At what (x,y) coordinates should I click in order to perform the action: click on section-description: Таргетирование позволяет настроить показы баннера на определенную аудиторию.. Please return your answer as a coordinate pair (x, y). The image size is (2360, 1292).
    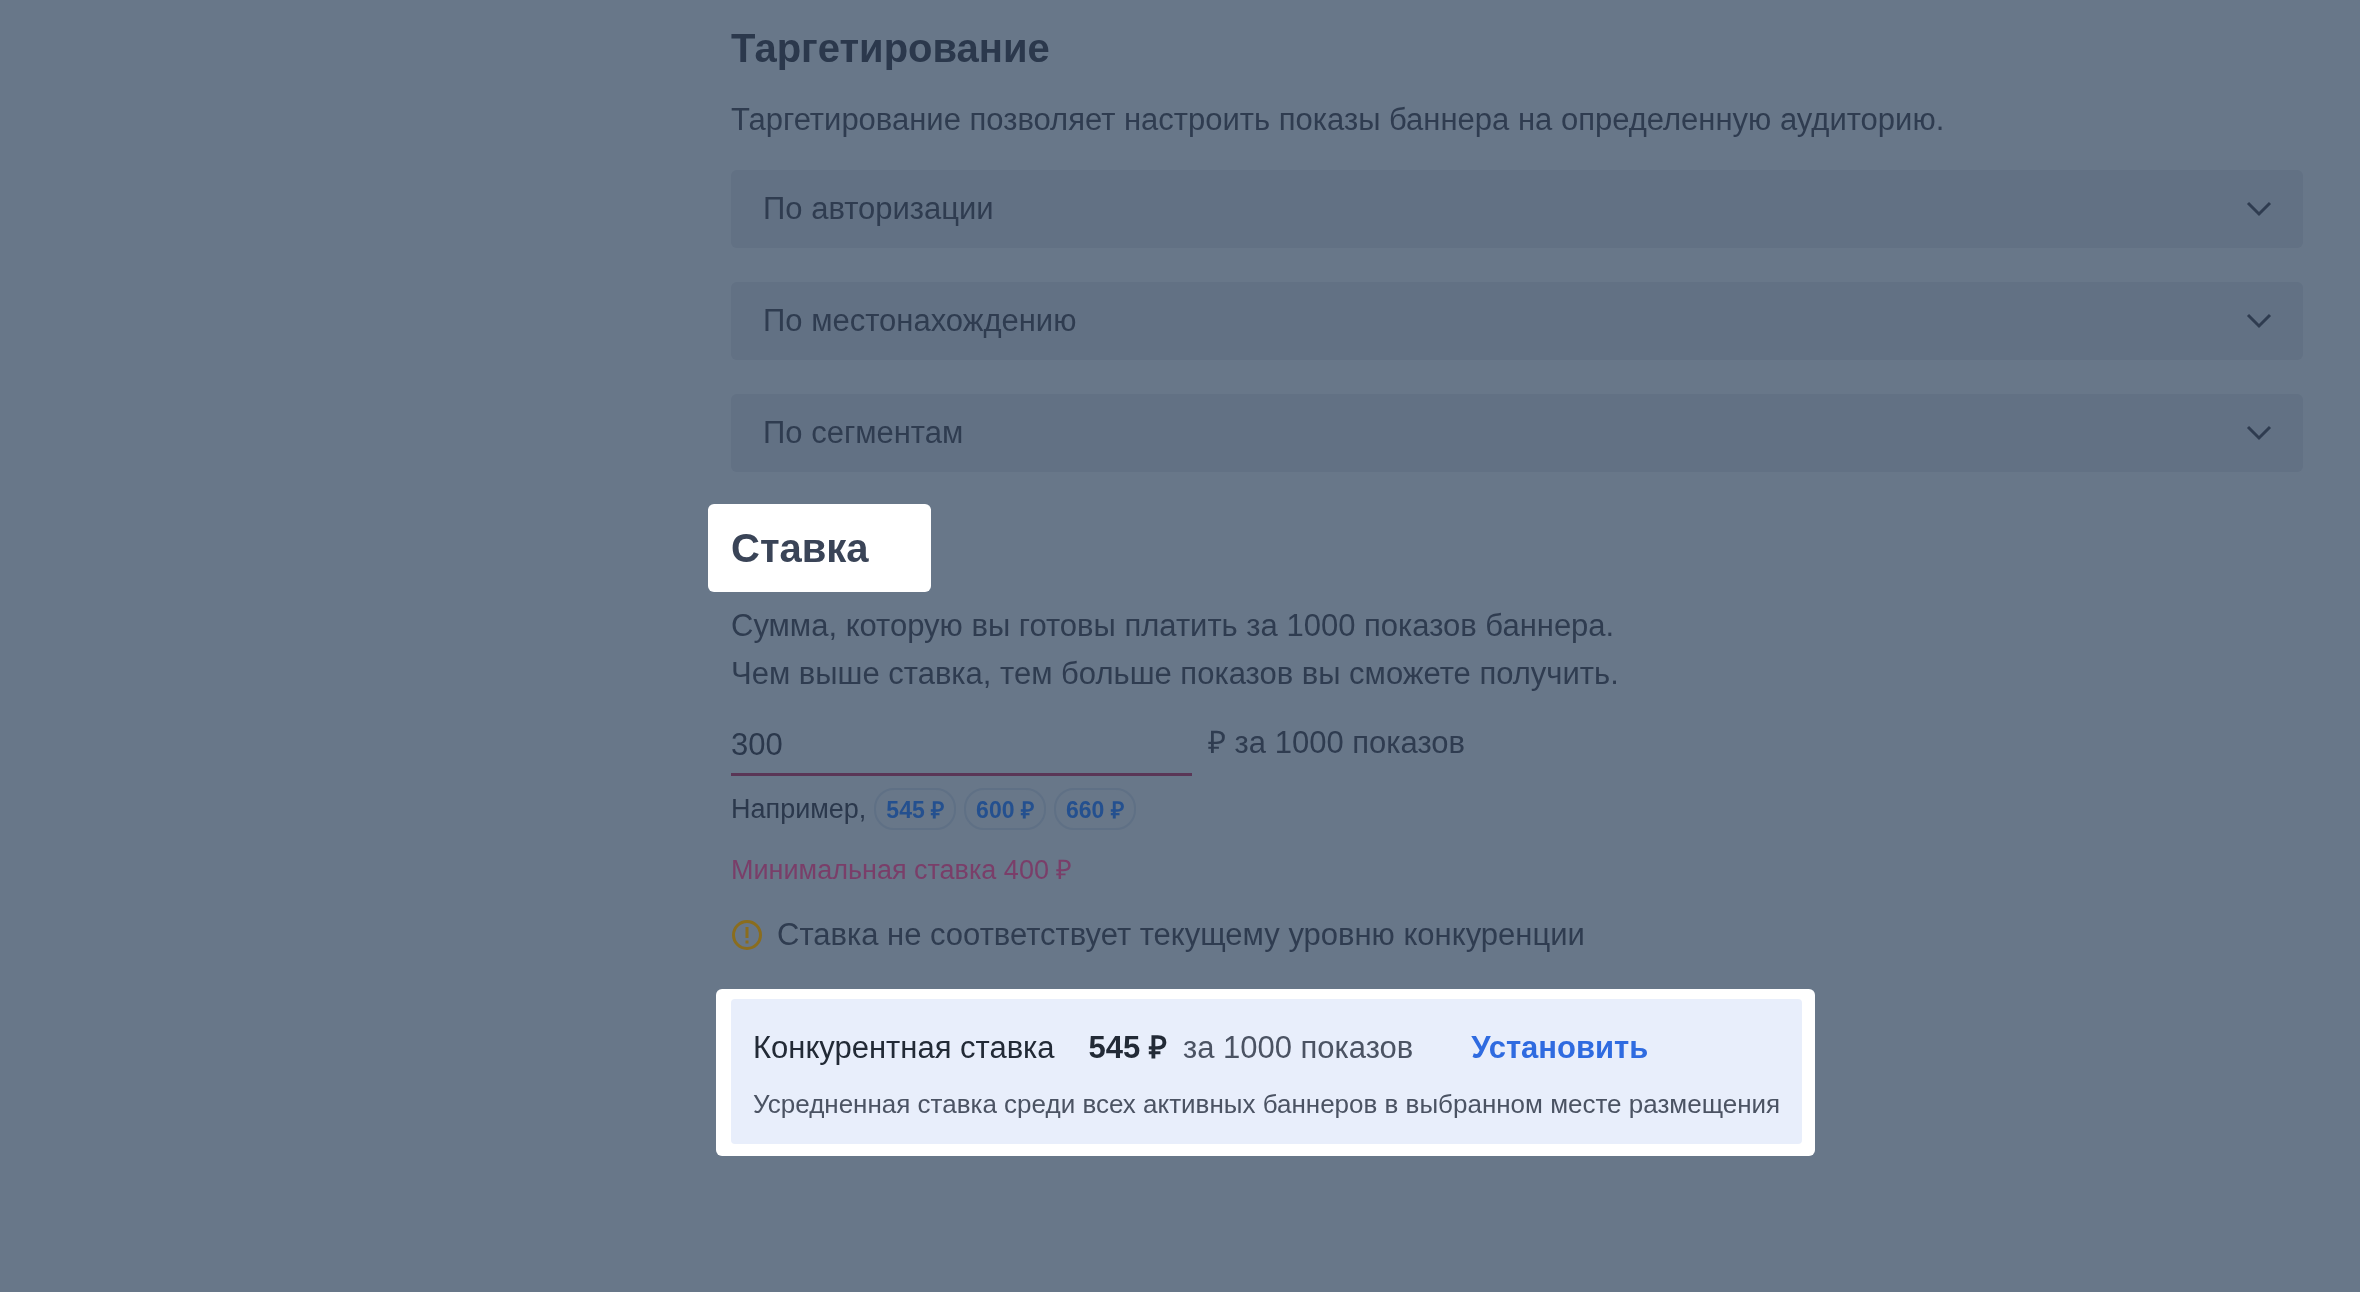
    Looking at the image, I should click on (1338, 120).